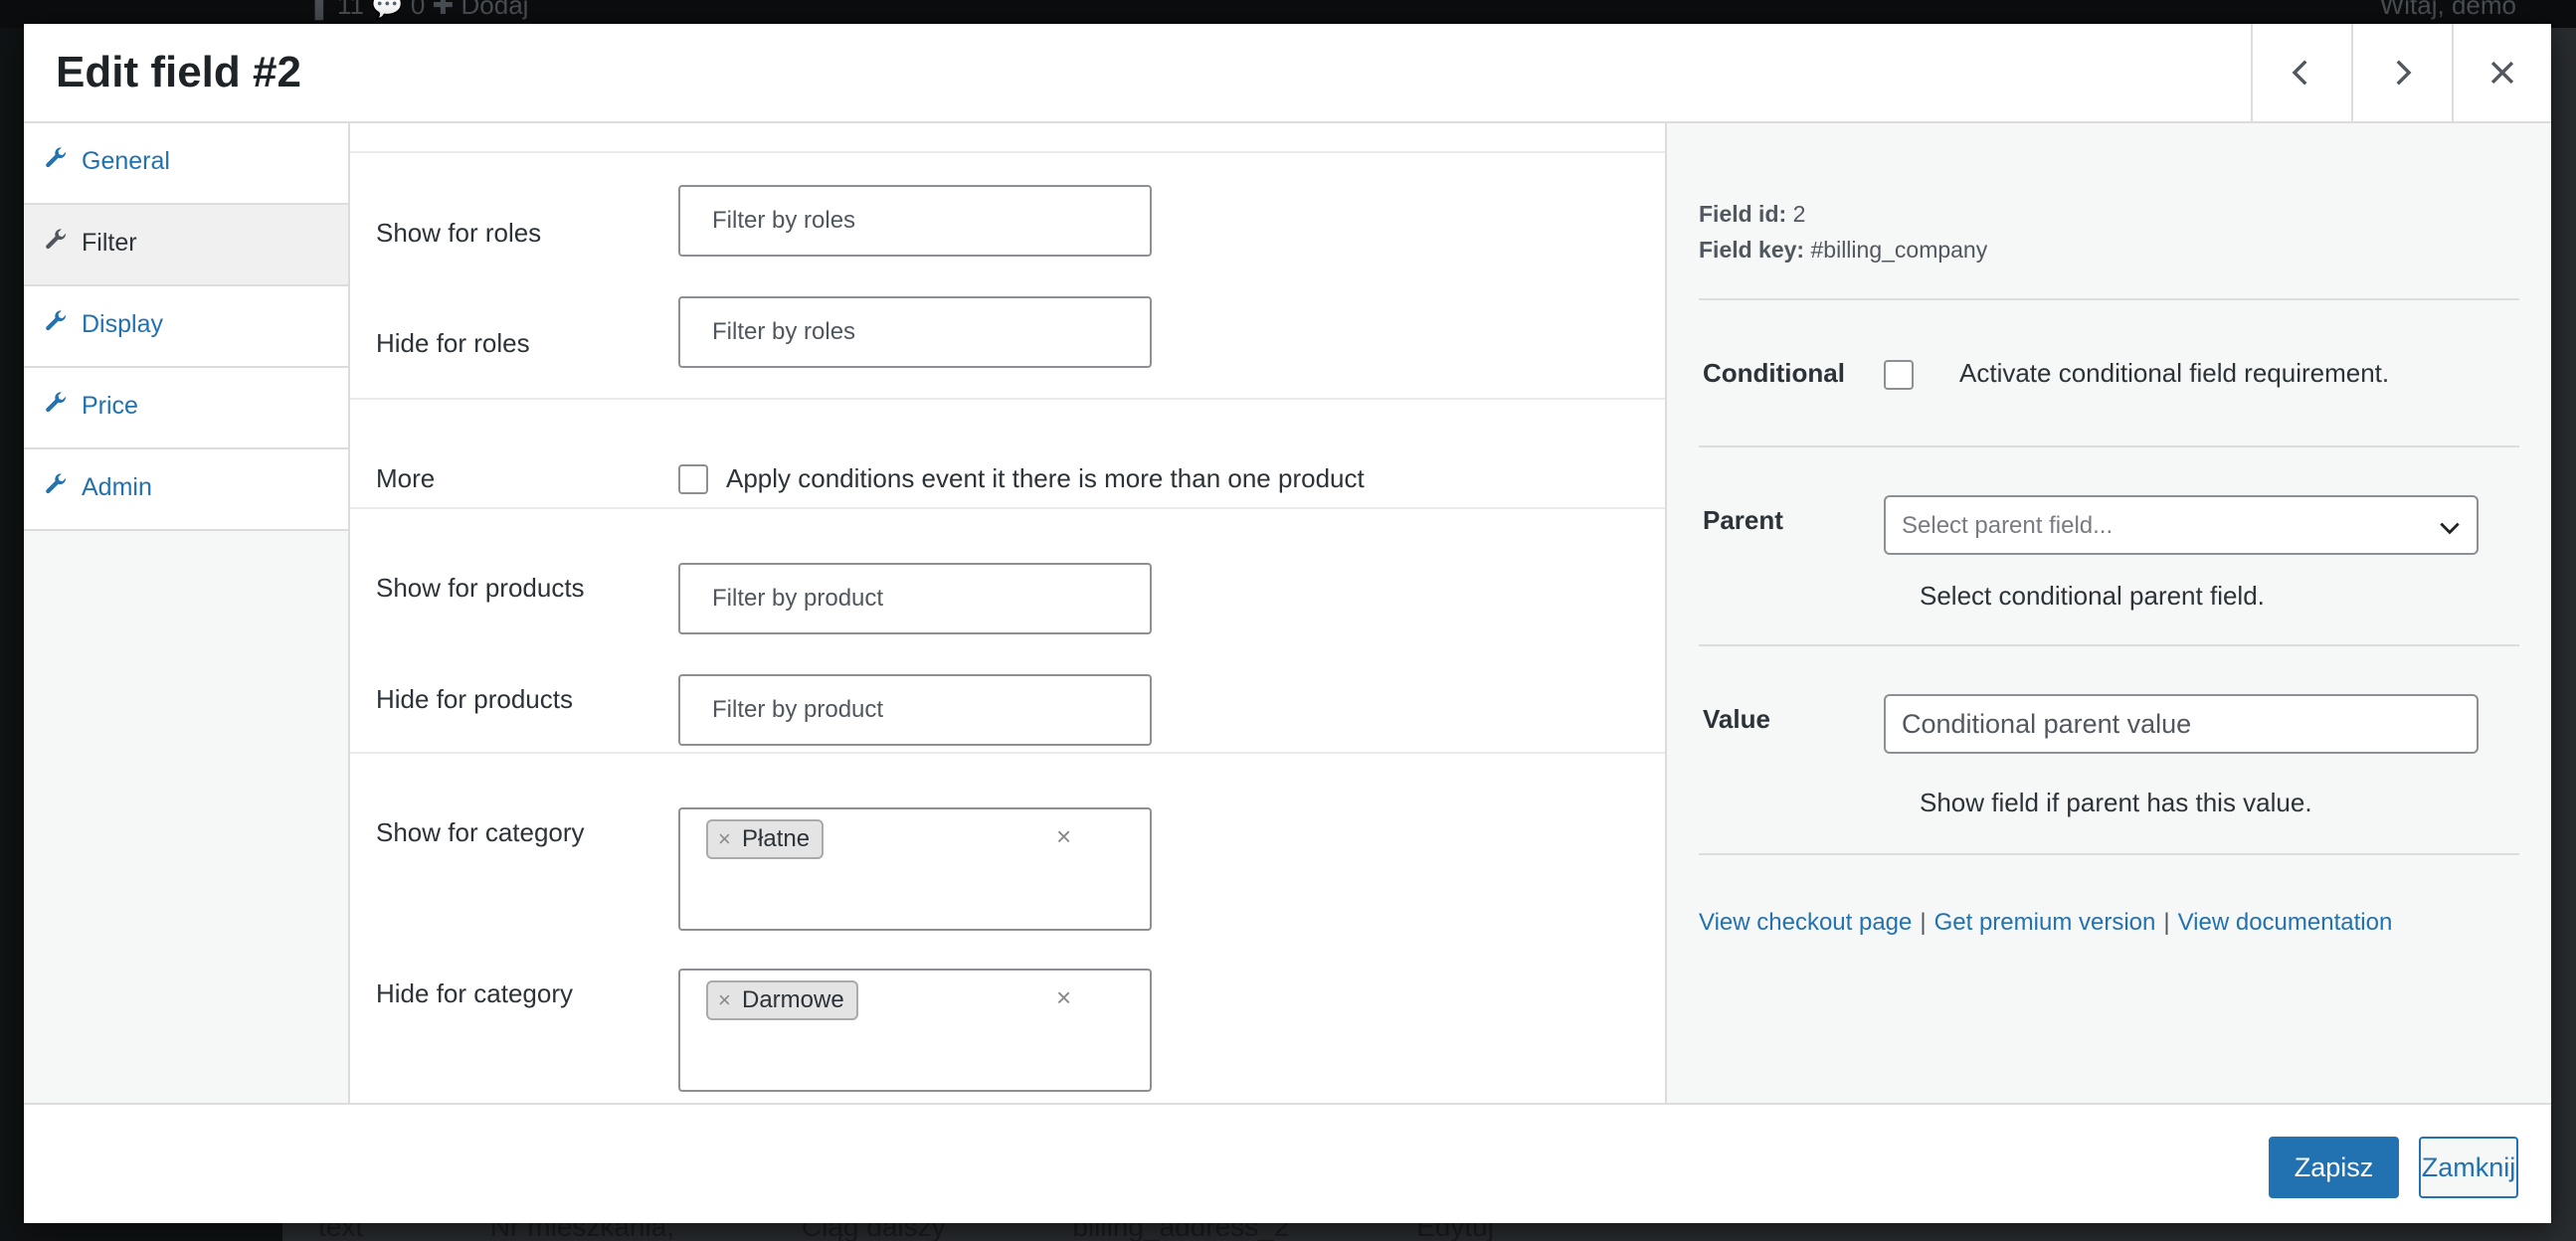 This screenshot has height=1241, width=2576. Describe the element at coordinates (1799, 214) in the screenshot. I see `field-id-value: 2` at that location.